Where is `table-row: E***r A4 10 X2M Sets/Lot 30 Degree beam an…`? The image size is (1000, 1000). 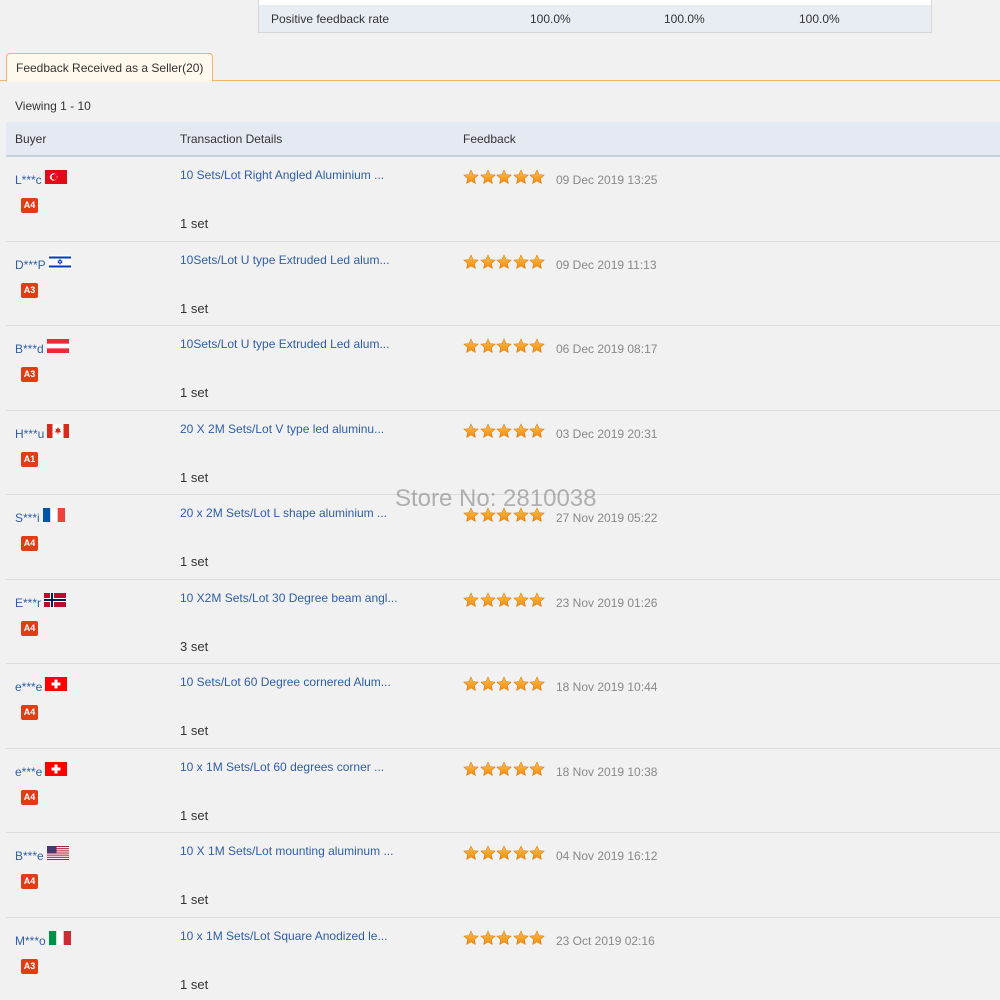
table-row: E***r A4 10 X2M Sets/Lot 30 Degree beam an… is located at coordinates (503, 622).